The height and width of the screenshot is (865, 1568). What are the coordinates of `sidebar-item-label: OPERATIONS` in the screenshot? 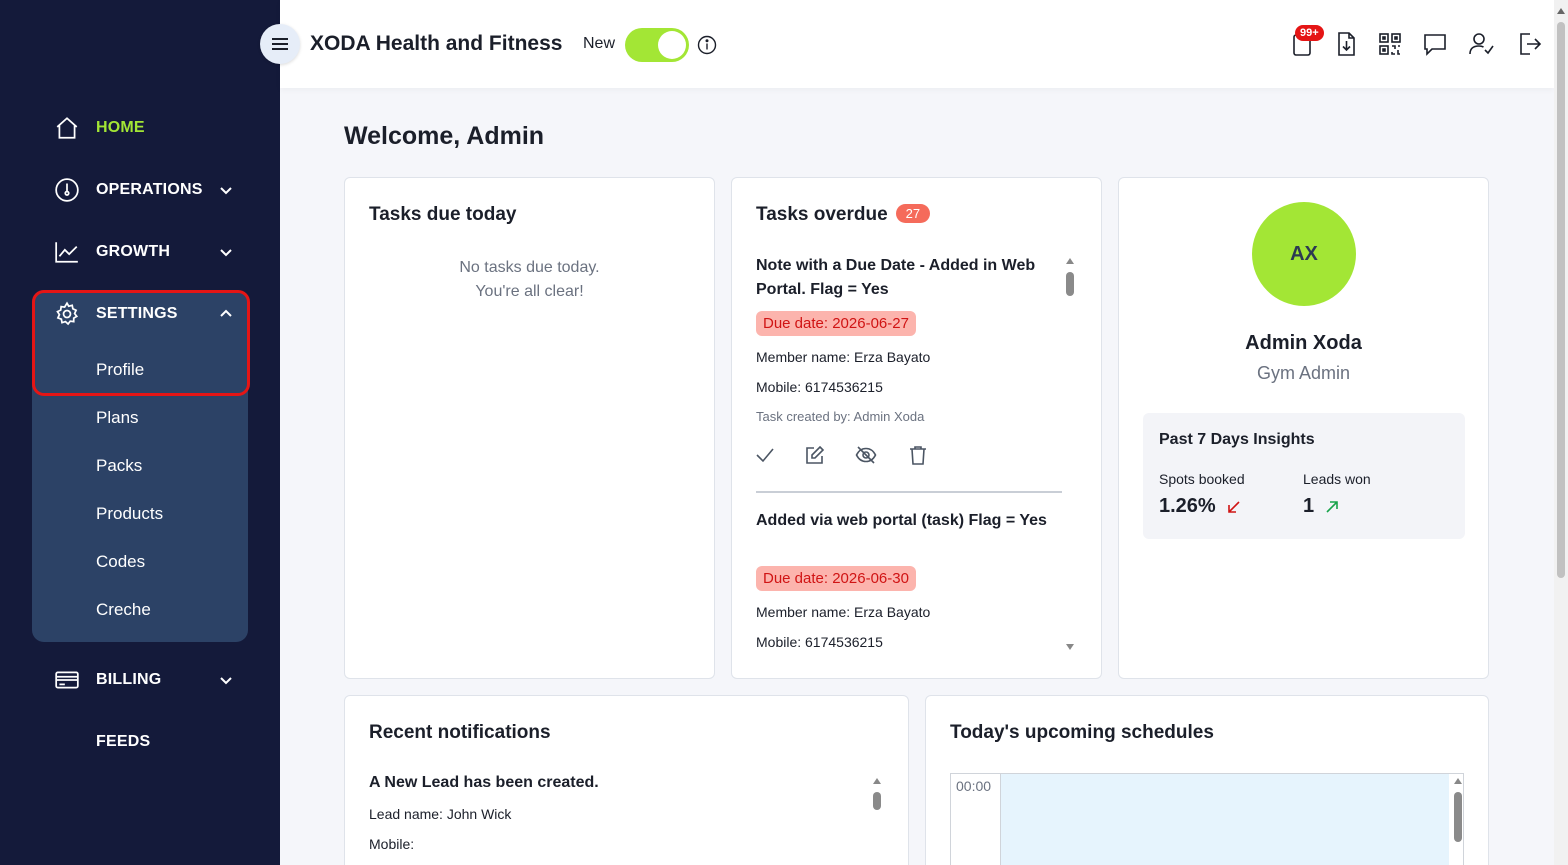 It's located at (149, 189).